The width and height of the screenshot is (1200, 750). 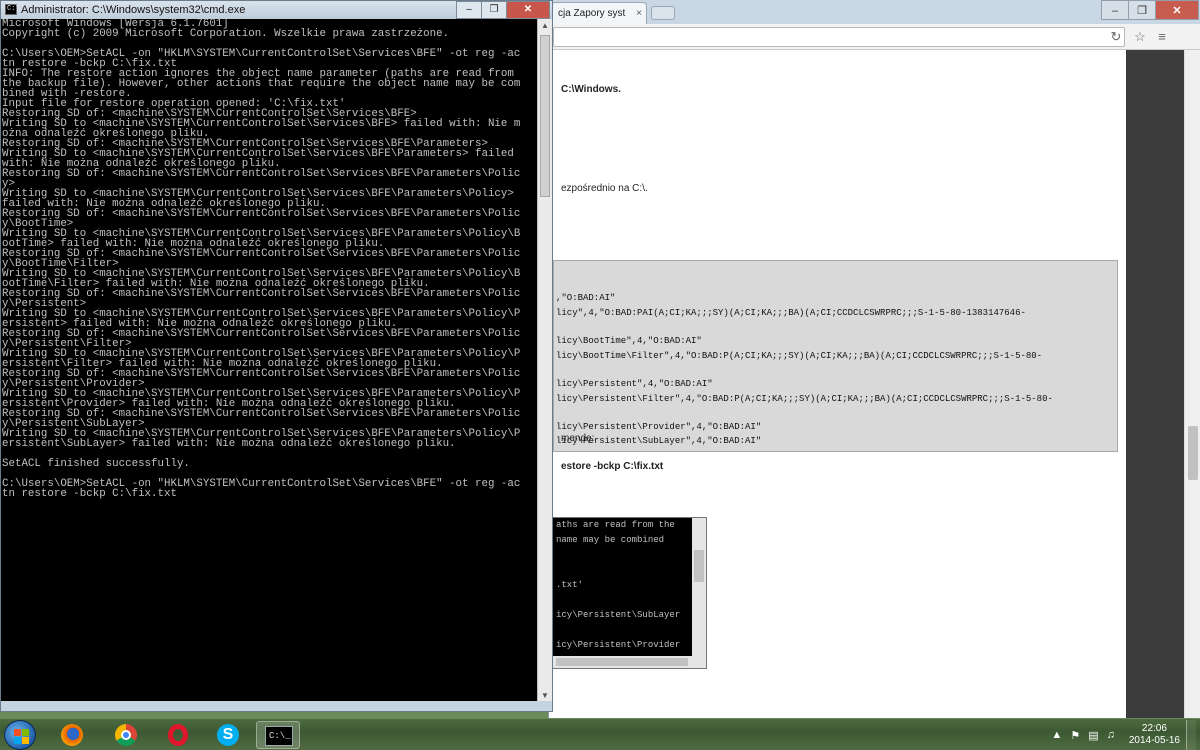 I want to click on cmd-icon: C:\_, so click(x=279, y=736).